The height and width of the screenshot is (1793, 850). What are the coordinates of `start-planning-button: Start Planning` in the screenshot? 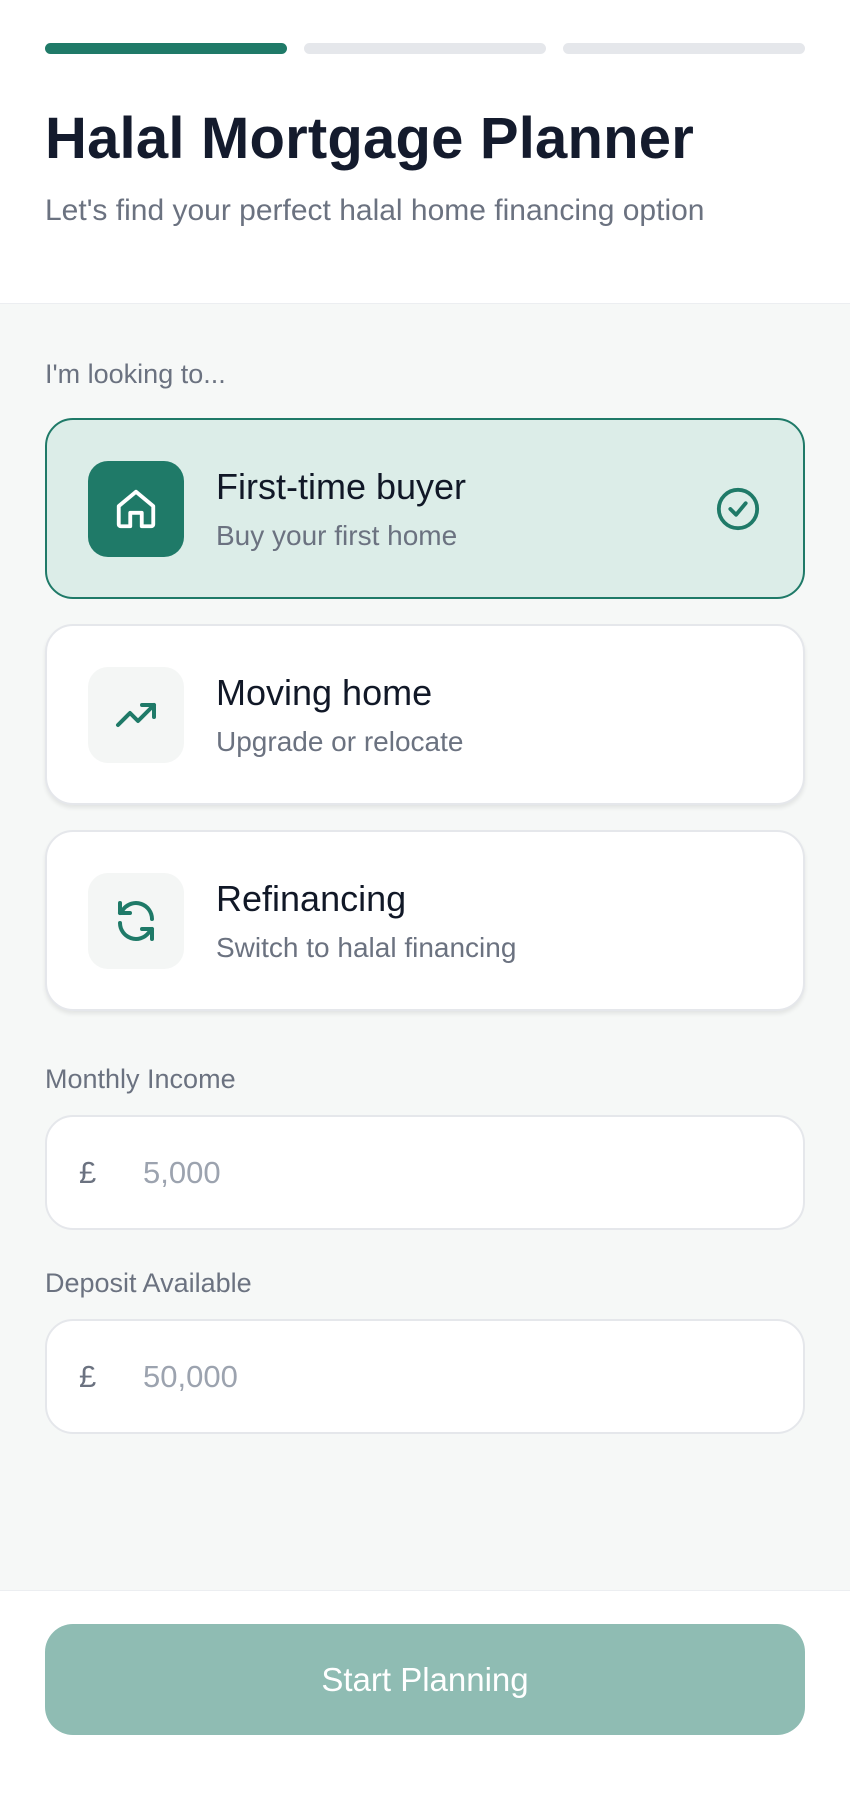 It's located at (425, 1679).